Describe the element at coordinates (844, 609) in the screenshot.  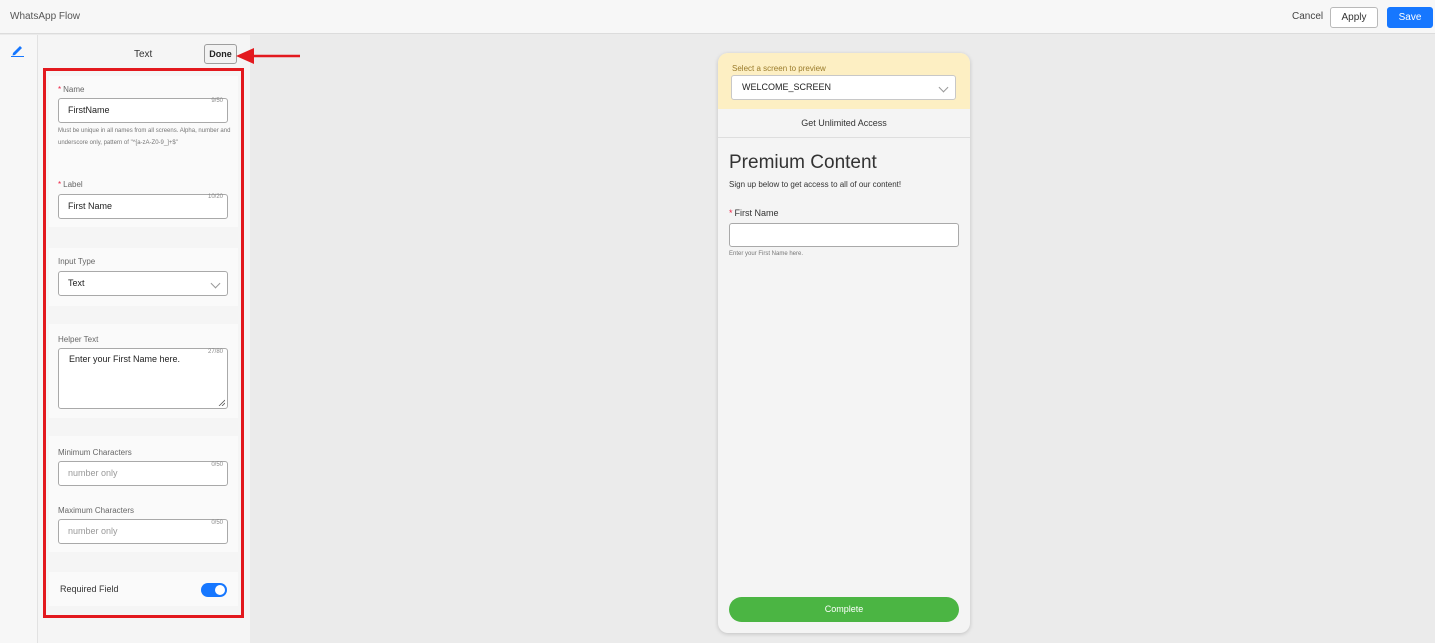
I see `complete-button: Complete` at that location.